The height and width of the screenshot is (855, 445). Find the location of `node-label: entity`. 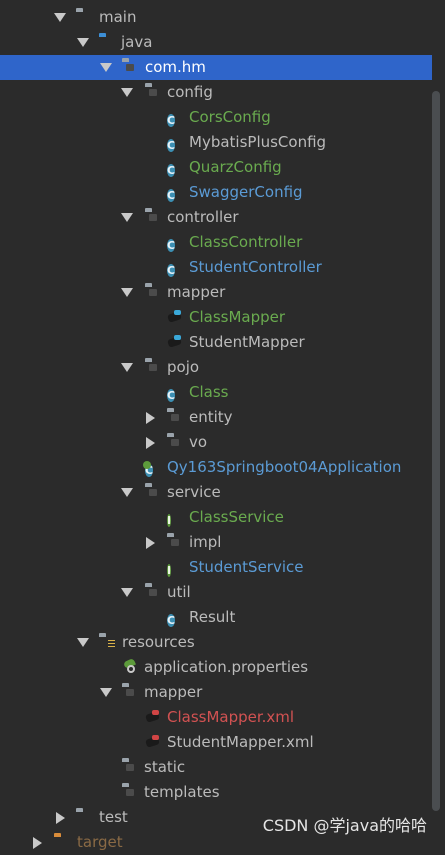

node-label: entity is located at coordinates (211, 417).